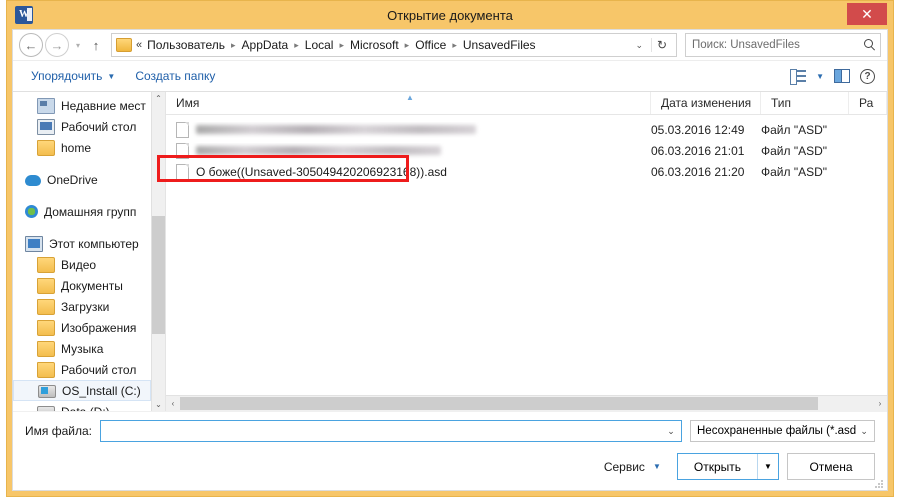 The image size is (900, 503). I want to click on sidebar-item-label: Недавние мест, so click(103, 105).